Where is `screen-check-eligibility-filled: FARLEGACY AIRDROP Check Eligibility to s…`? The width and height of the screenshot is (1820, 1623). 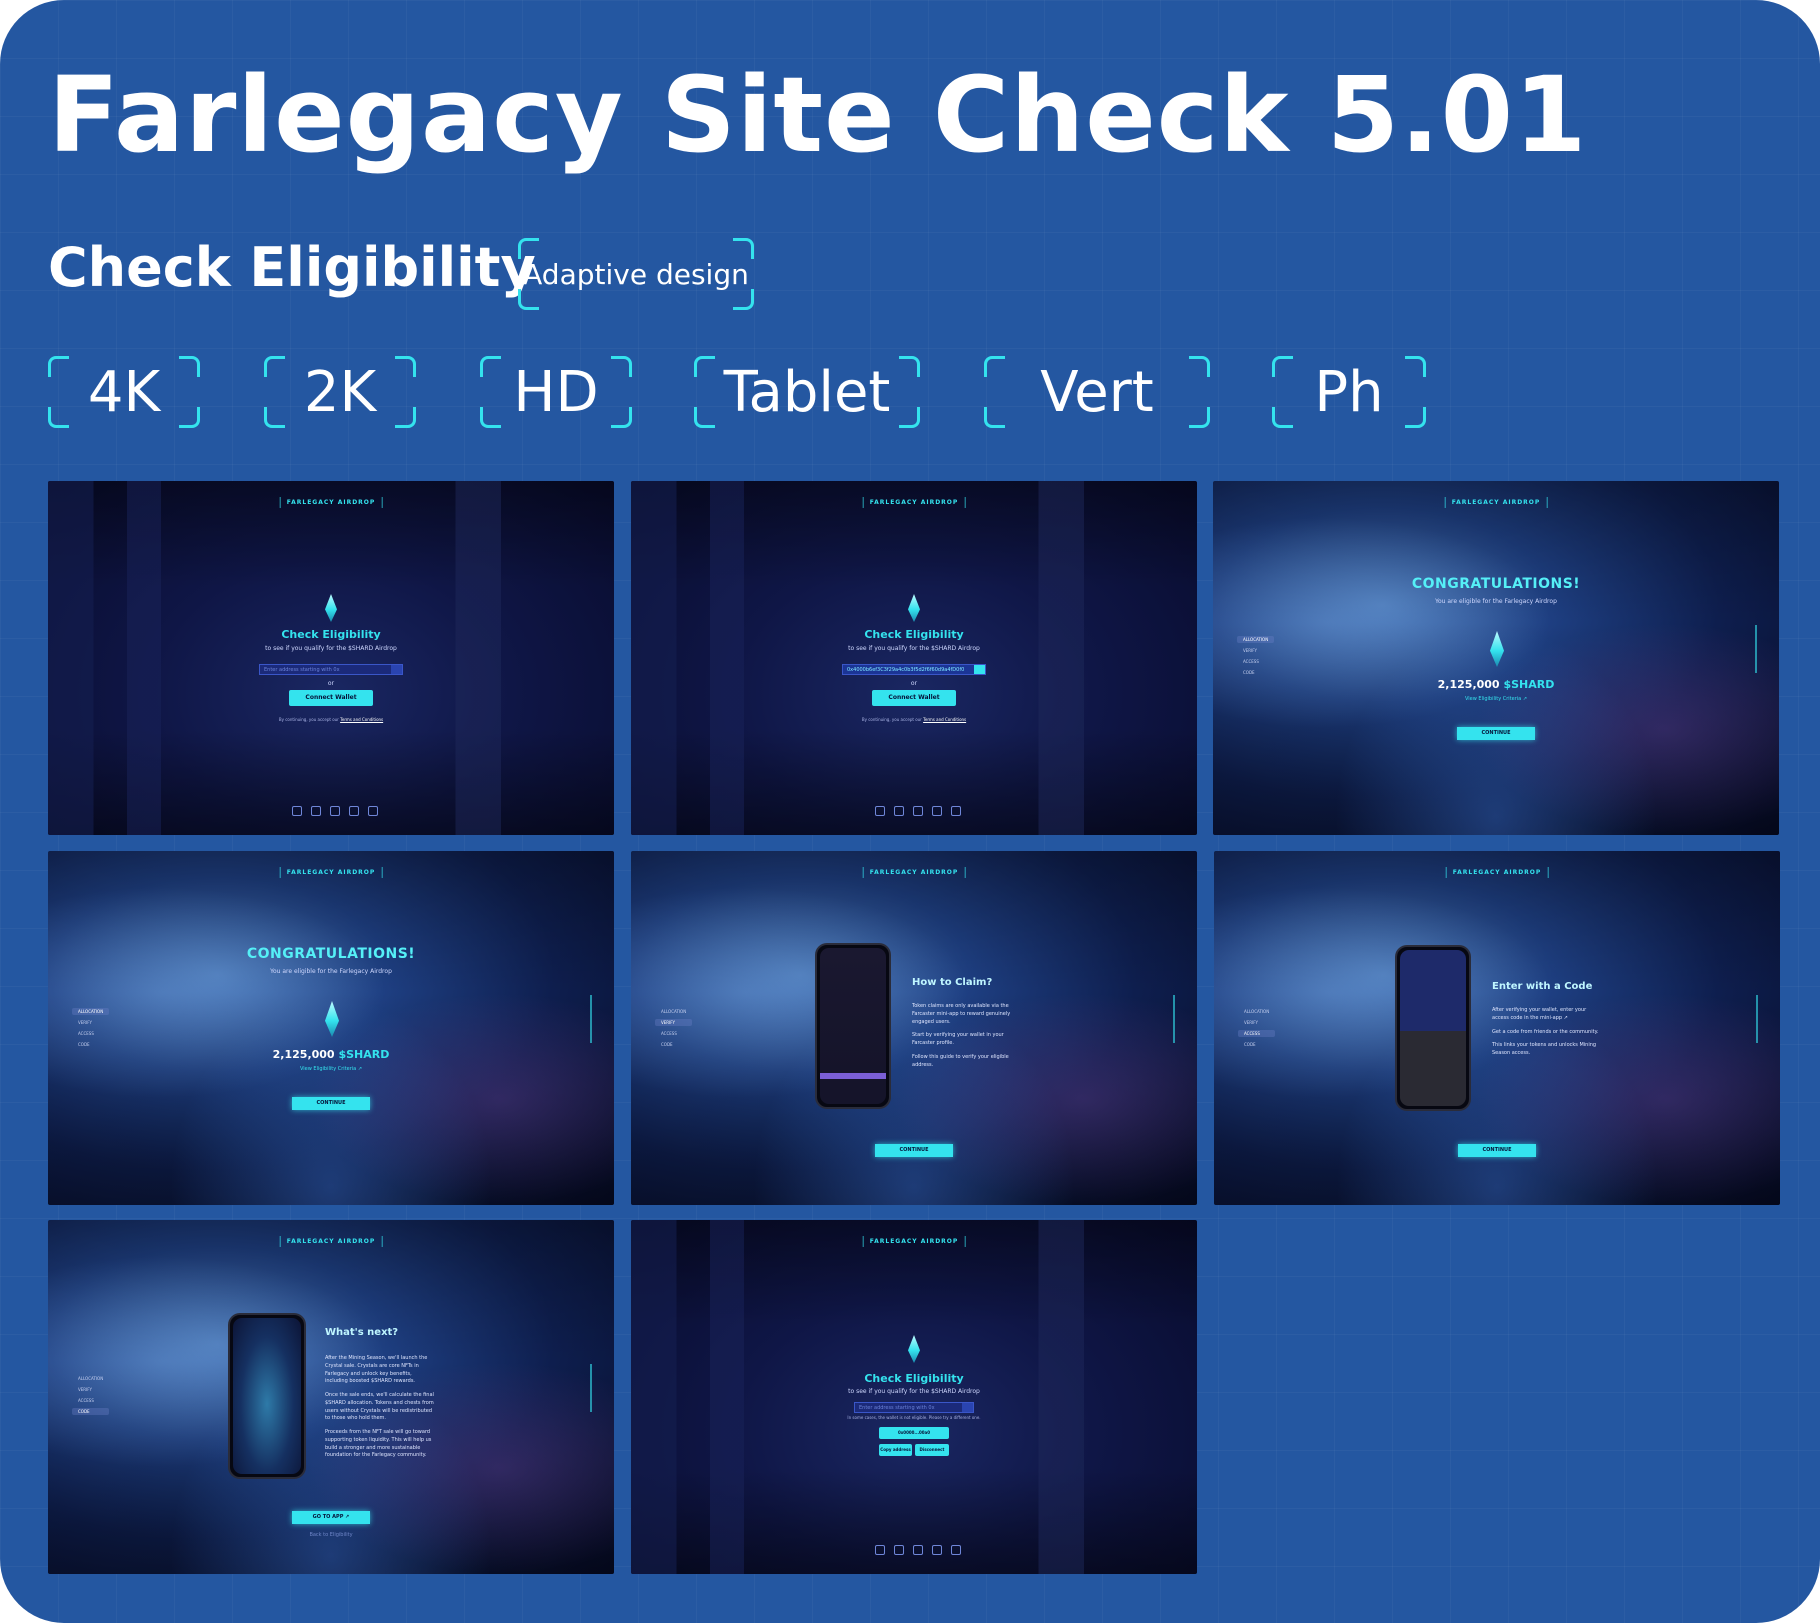 screen-check-eligibility-filled: FARLEGACY AIRDROP Check Eligibility to s… is located at coordinates (914, 658).